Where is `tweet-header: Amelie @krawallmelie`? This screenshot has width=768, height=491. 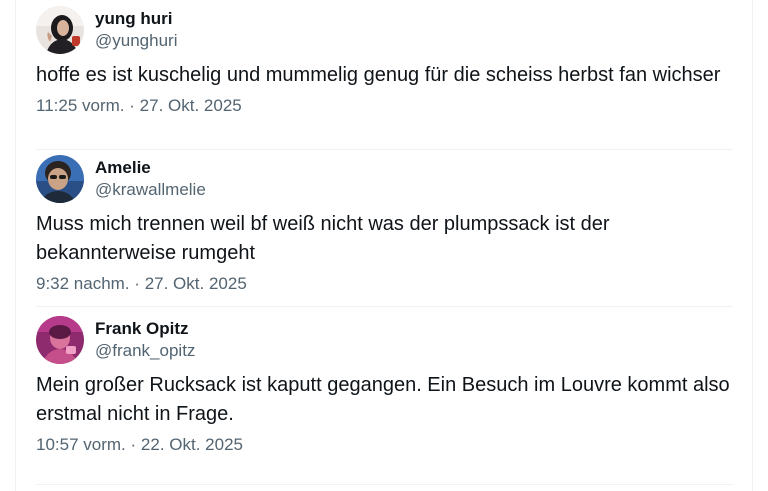
tweet-header: Amelie @krawallmelie is located at coordinates (384, 180).